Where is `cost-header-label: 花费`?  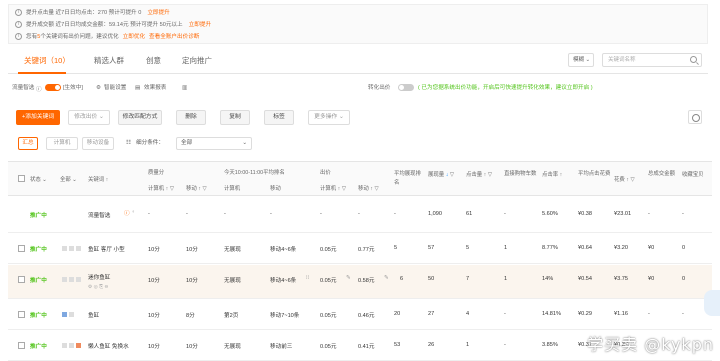 cost-header-label: 花费 is located at coordinates (619, 180).